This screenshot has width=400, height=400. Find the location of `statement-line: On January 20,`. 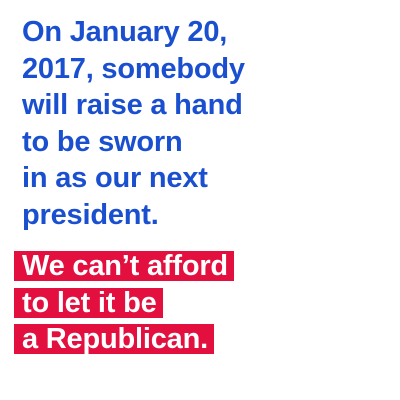

statement-line: On January 20, is located at coordinates (125, 32).